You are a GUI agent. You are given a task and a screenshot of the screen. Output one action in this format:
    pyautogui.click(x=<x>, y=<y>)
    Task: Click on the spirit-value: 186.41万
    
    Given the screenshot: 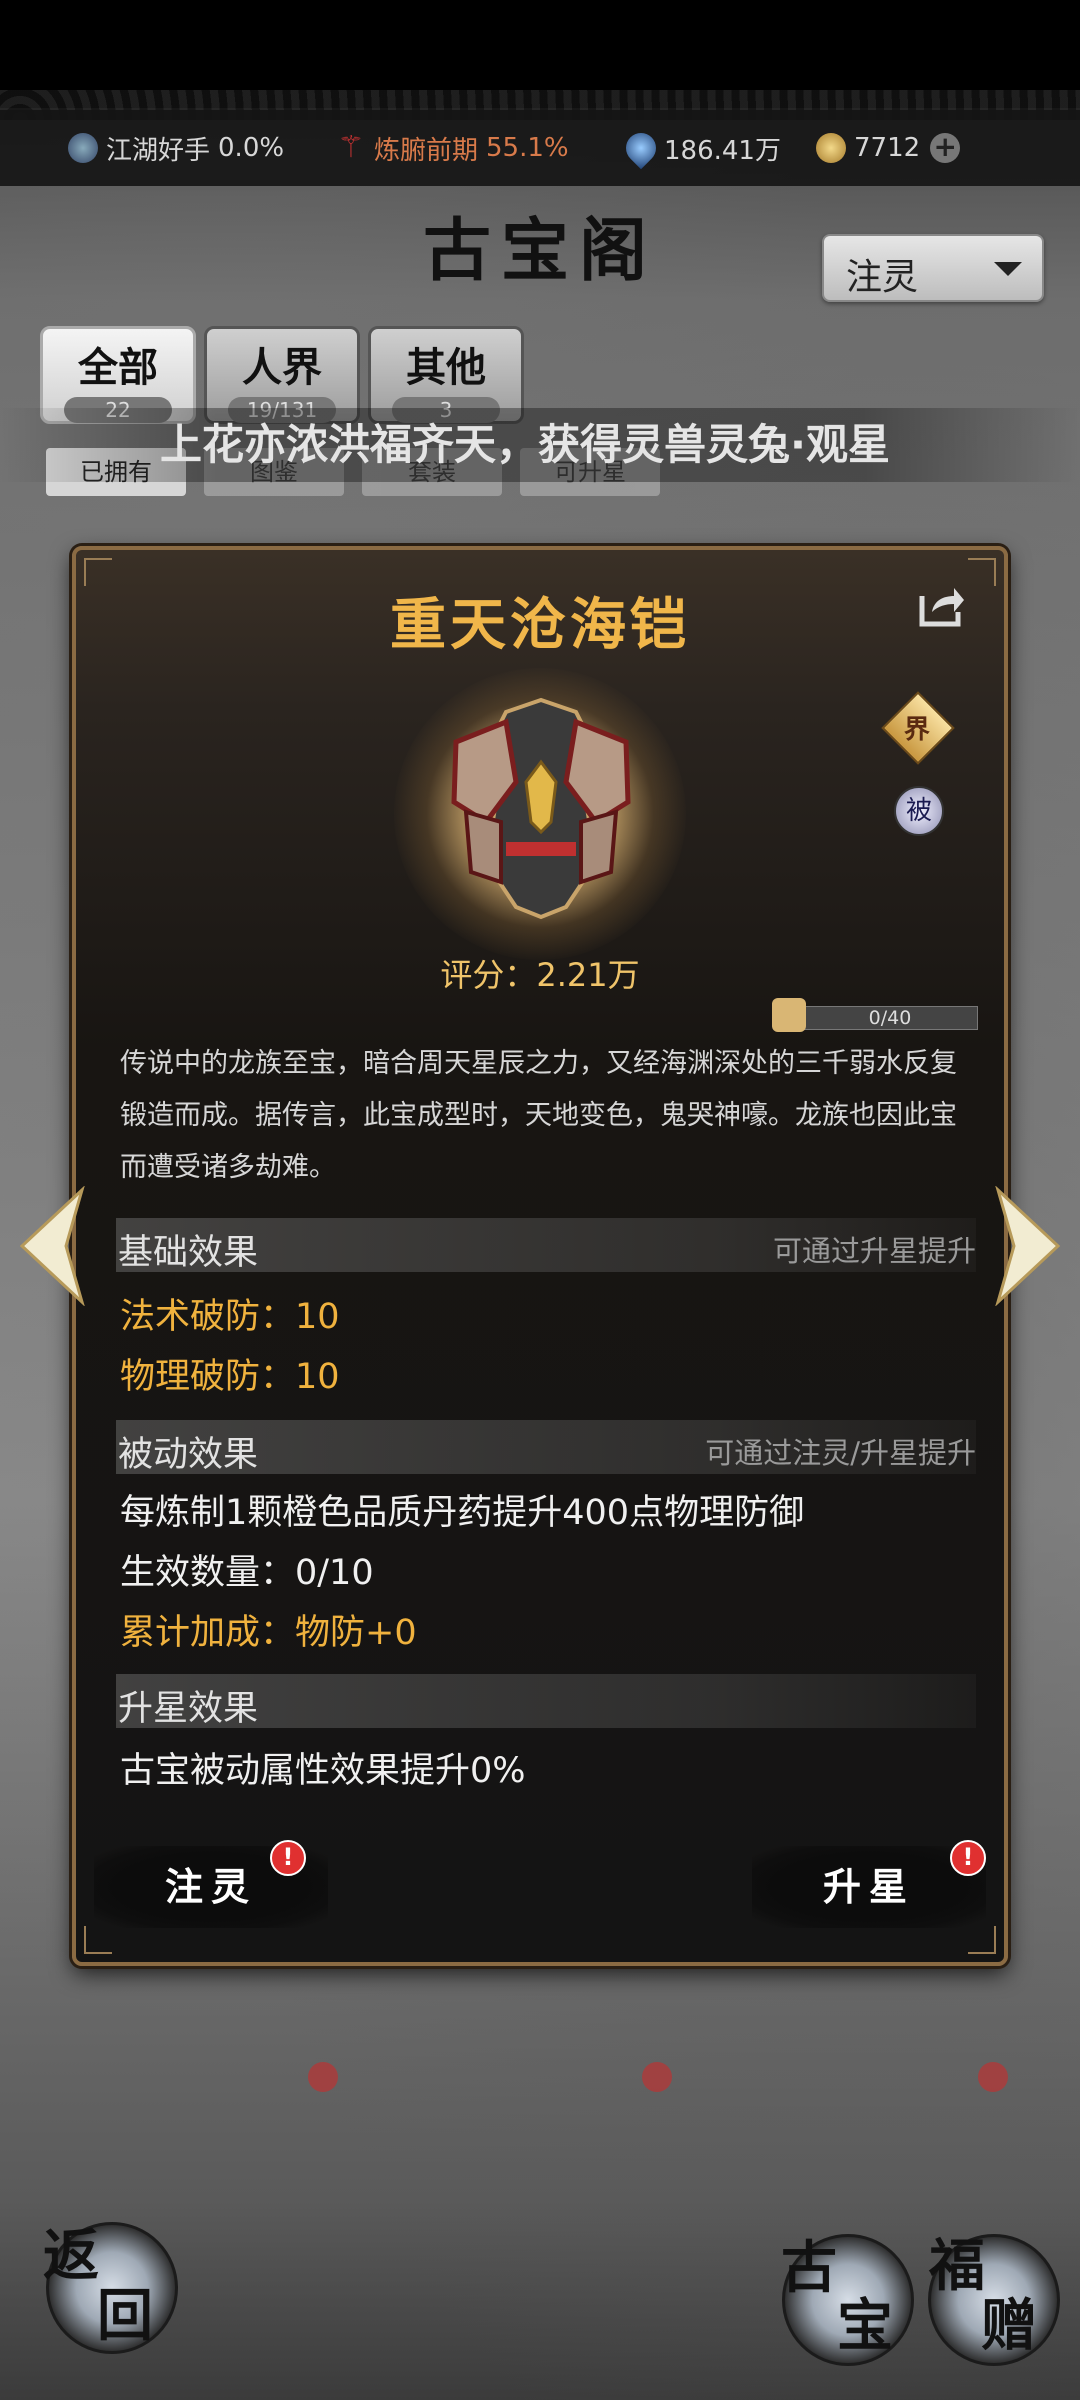 What is the action you would take?
    pyautogui.click(x=722, y=150)
    